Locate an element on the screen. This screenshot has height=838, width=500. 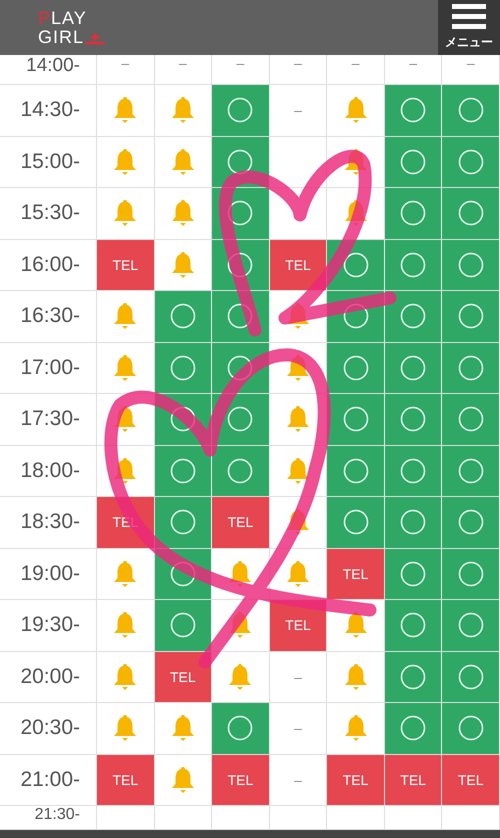
logo: PLAY GIRL is located at coordinates (72, 27).